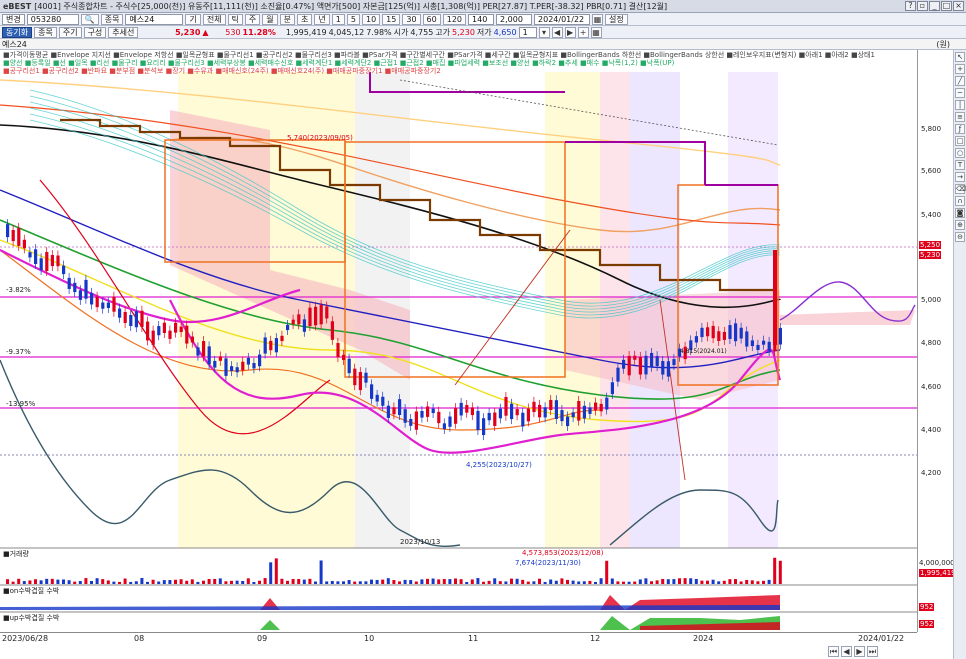  What do you see at coordinates (598, 19) in the screenshot?
I see `calendar-icon: ▦` at bounding box center [598, 19].